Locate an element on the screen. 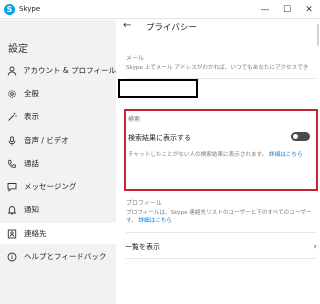 This screenshot has width=320, height=304. email-section-label: メール is located at coordinates (135, 58).